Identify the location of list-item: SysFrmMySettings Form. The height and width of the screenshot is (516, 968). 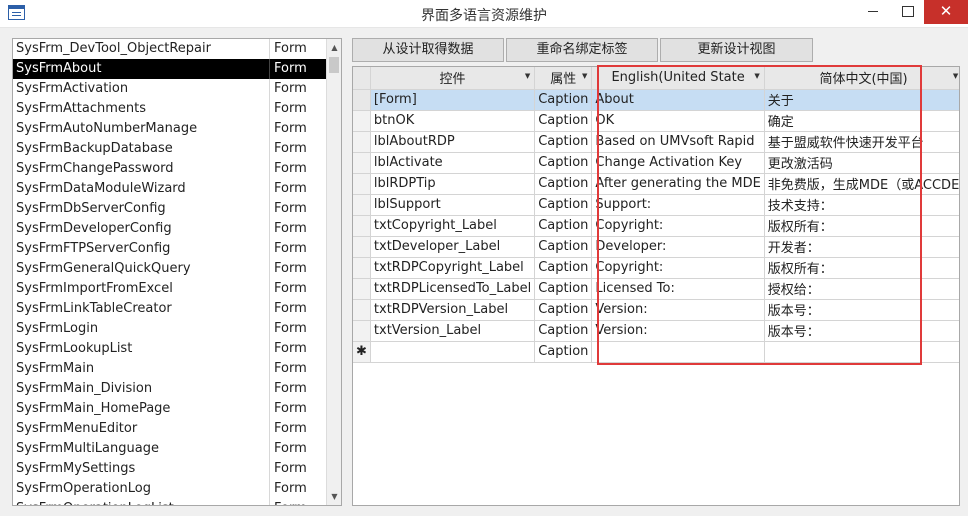
(177, 469).